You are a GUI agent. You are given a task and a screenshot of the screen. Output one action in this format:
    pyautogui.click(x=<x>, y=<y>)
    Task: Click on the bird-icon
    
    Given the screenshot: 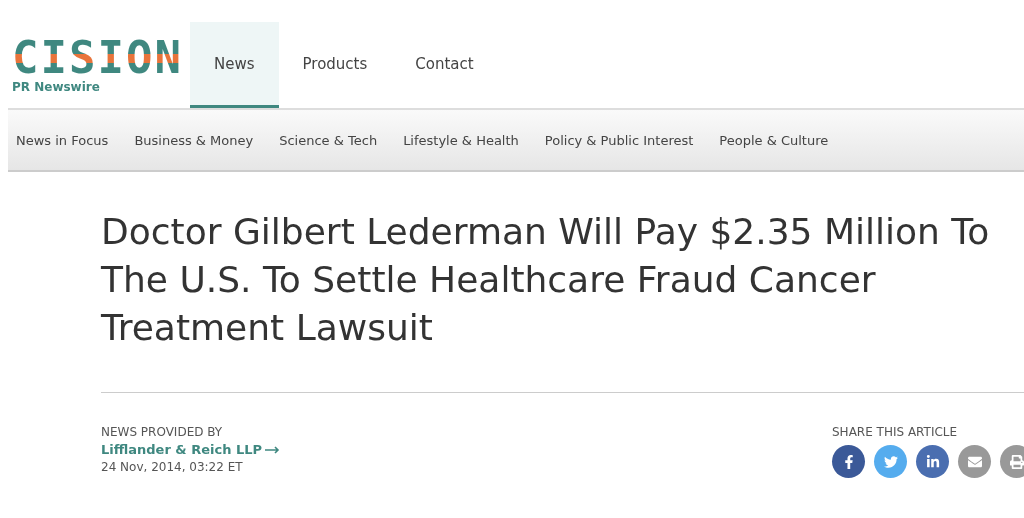 What is the action you would take?
    pyautogui.click(x=890, y=461)
    